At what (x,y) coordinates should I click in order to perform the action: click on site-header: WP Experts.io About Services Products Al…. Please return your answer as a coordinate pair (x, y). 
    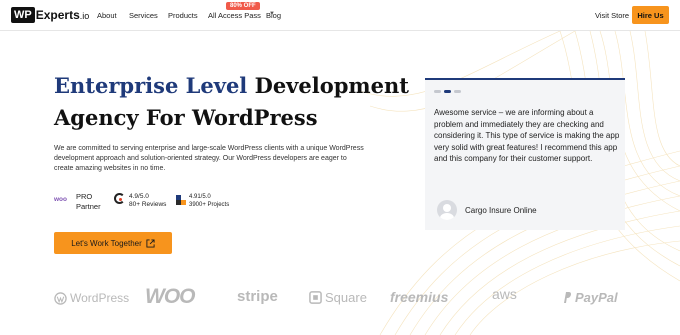
    Looking at the image, I should click on (340, 15).